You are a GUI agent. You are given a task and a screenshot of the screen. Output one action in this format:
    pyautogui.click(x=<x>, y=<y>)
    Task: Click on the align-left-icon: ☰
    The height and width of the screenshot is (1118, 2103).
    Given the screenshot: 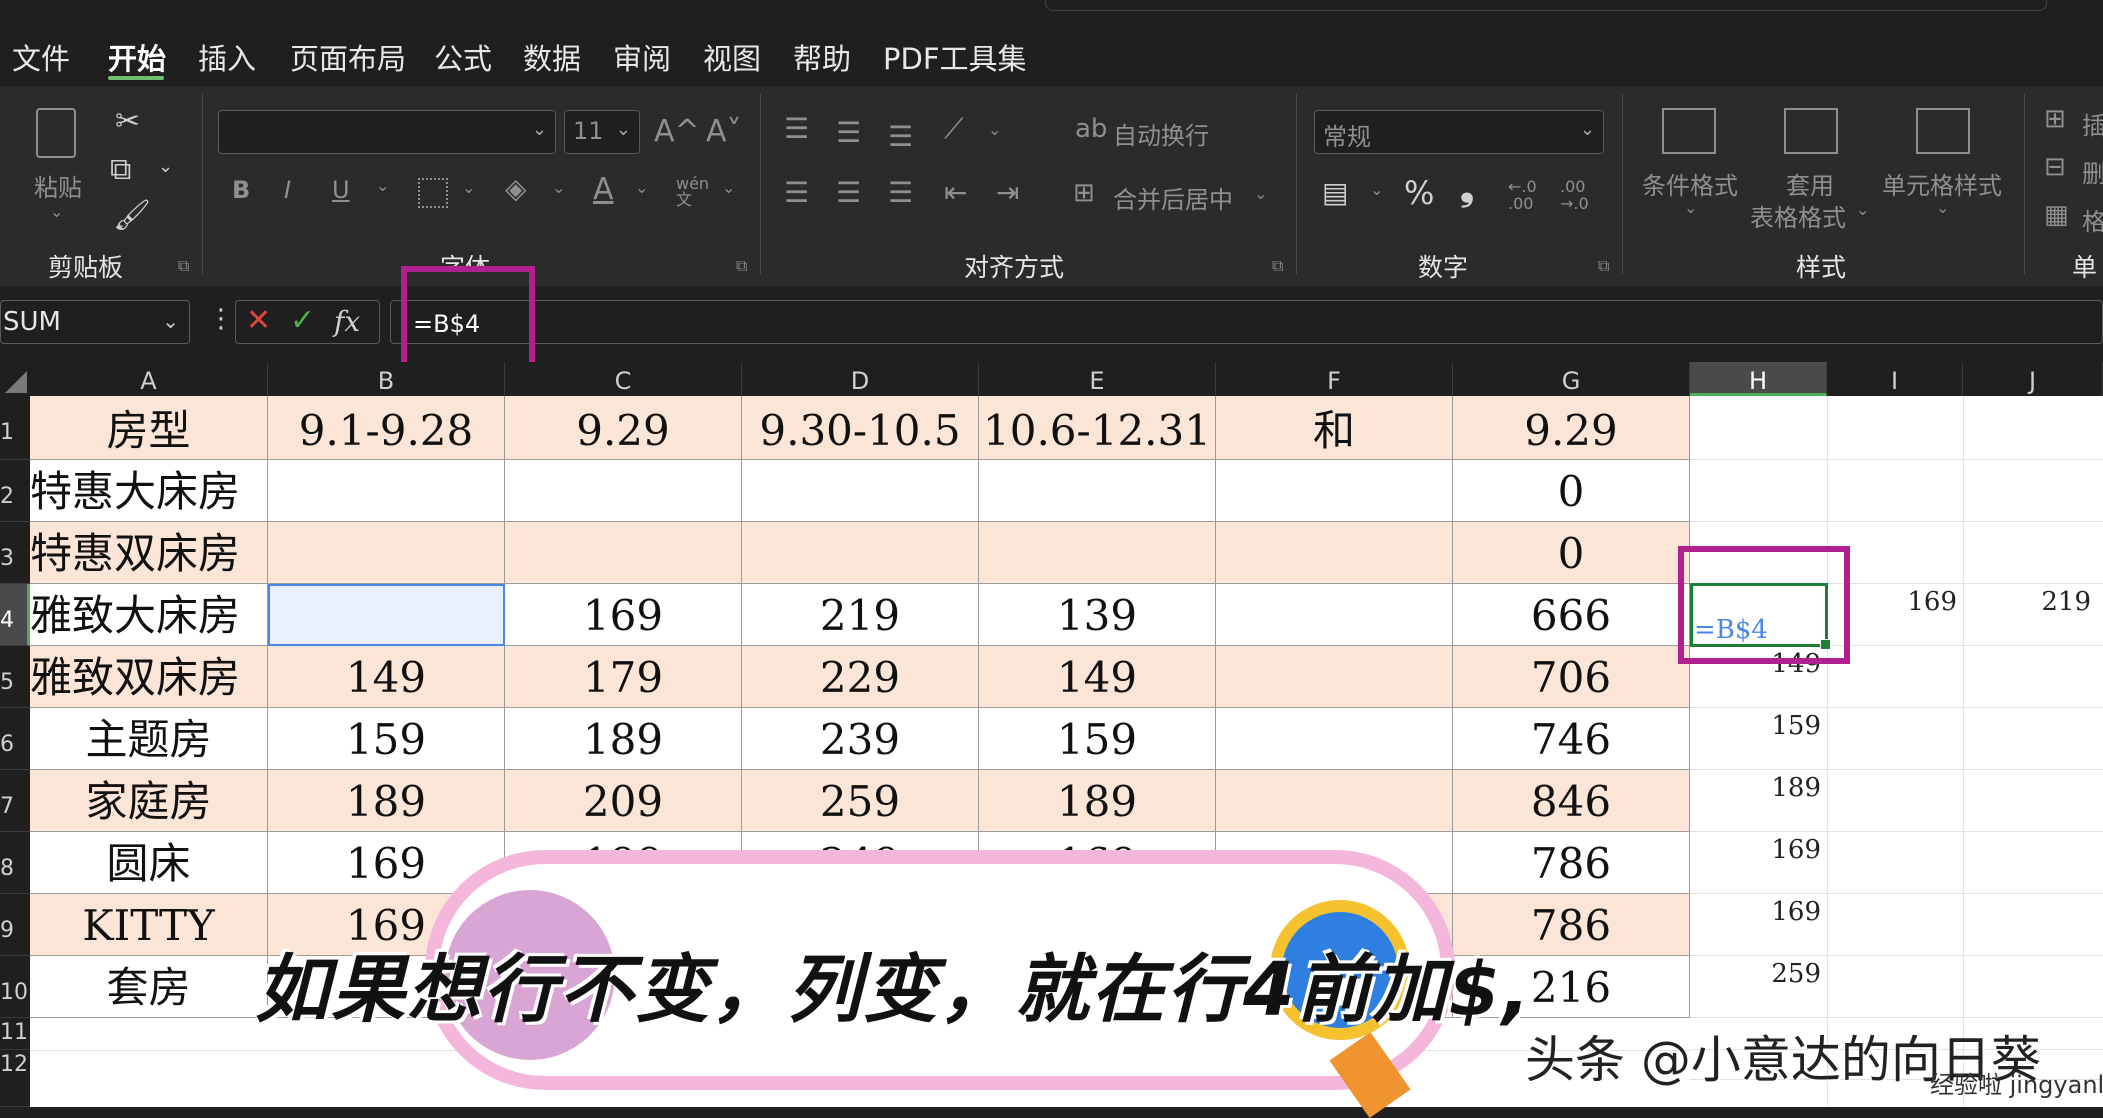 What is the action you would take?
    pyautogui.click(x=796, y=192)
    